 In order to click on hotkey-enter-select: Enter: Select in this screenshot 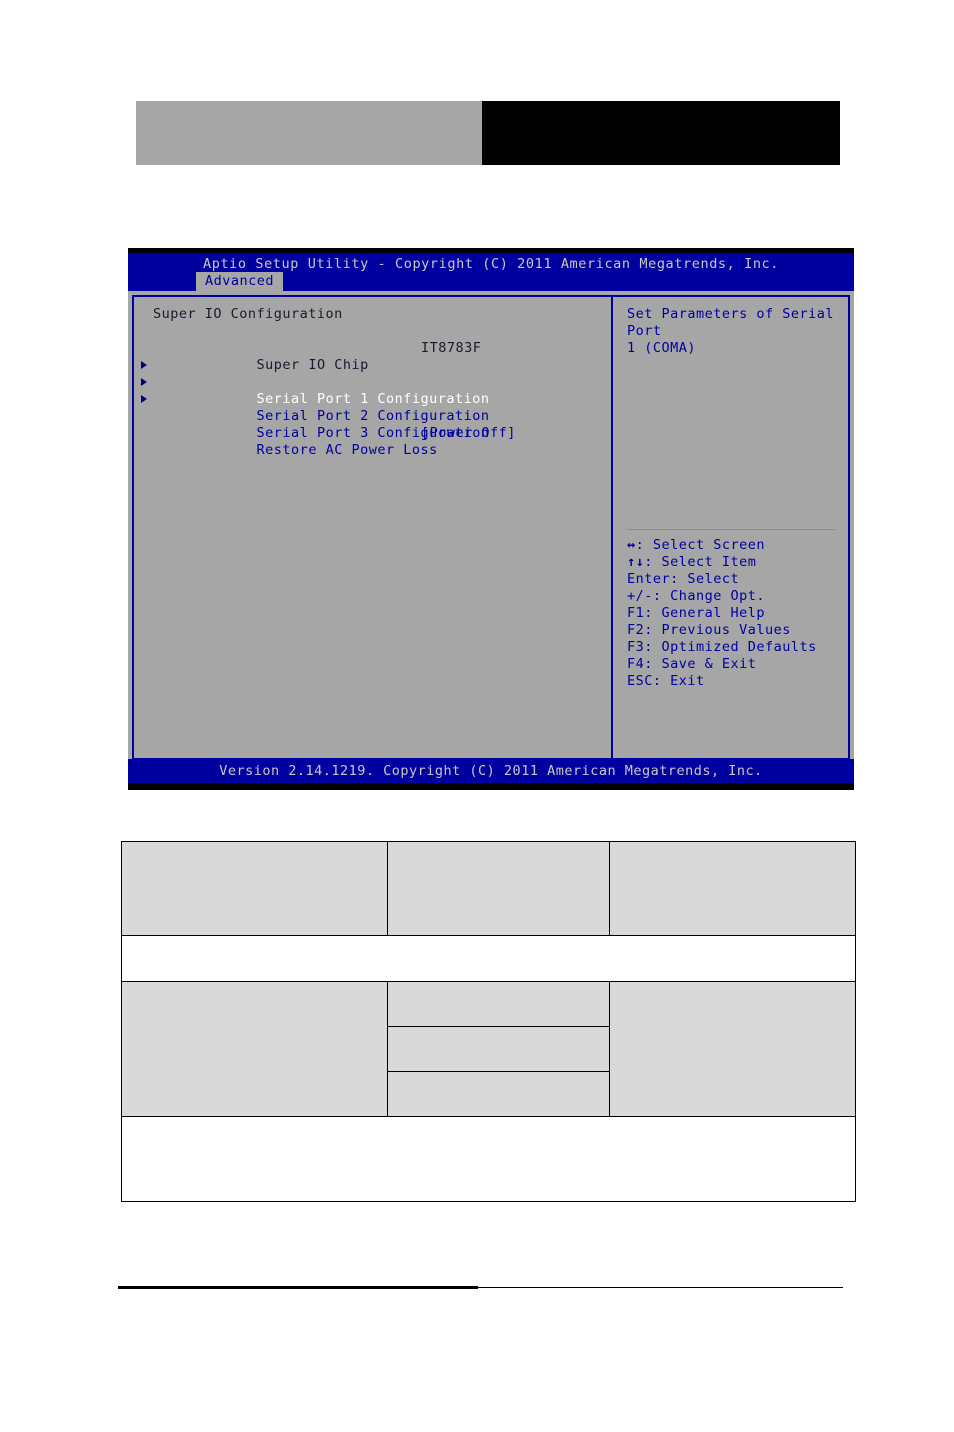, I will do `click(683, 579)`.